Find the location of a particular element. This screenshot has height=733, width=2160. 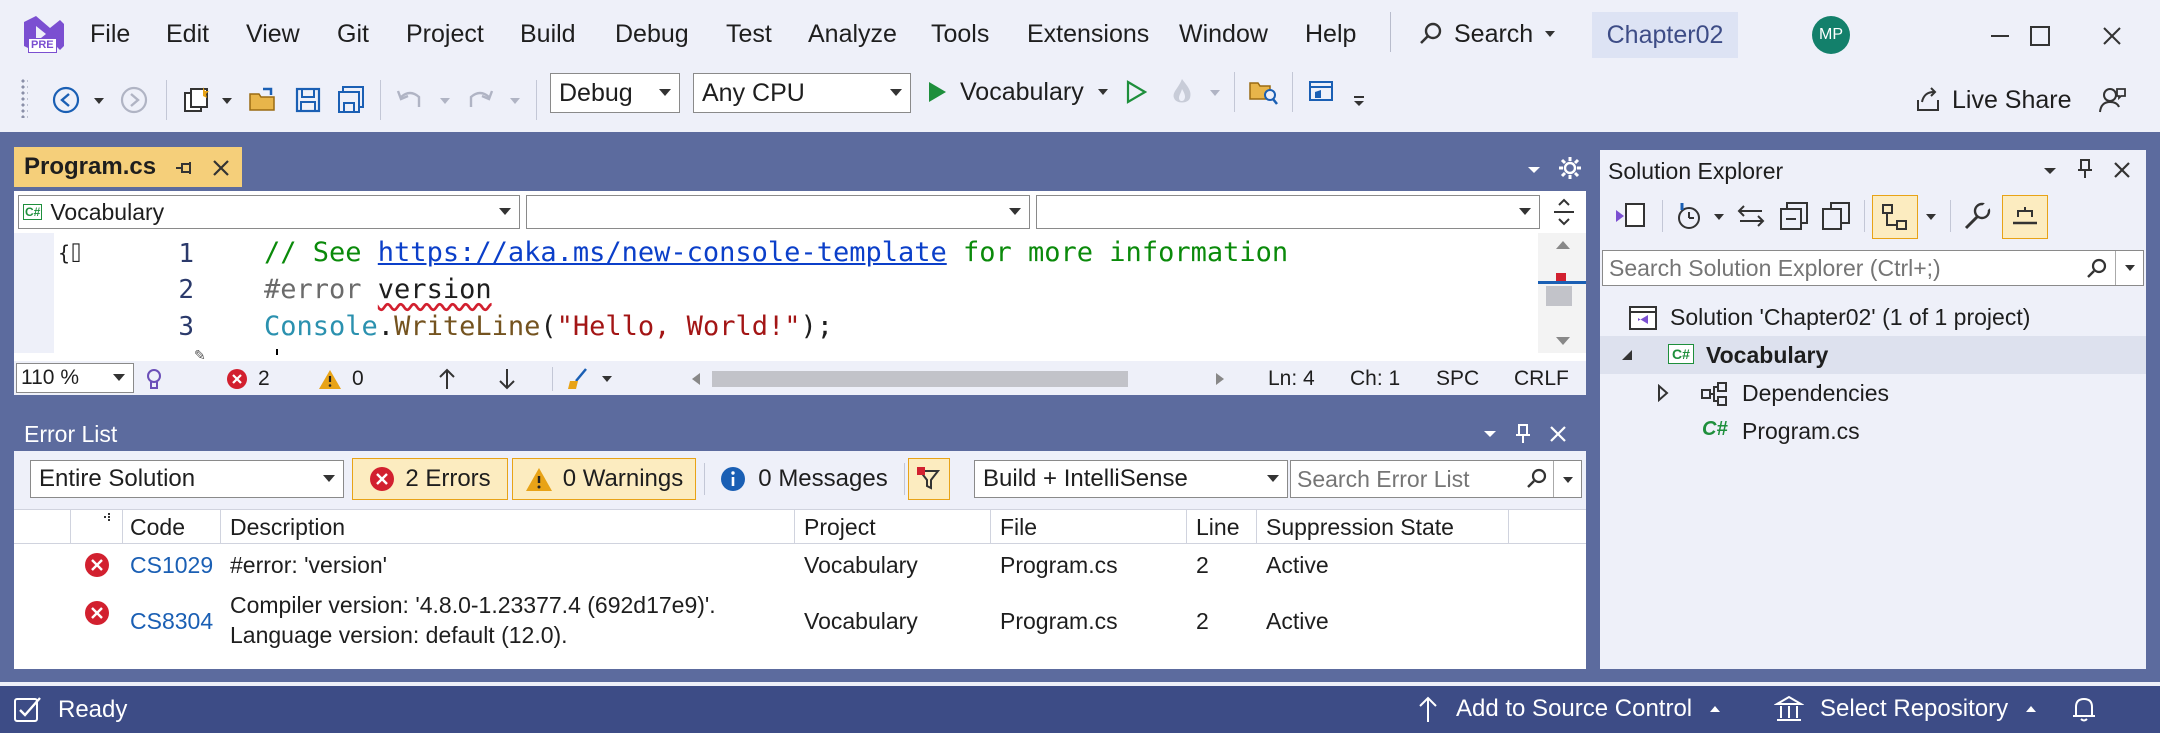

pending-changes-icon is located at coordinates (1689, 216).